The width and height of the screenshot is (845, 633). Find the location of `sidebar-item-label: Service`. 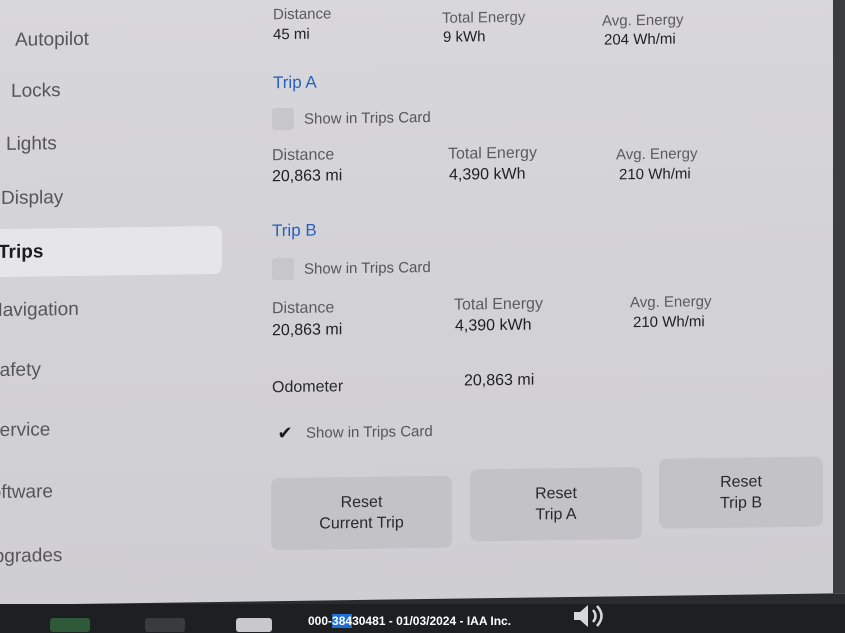

sidebar-item-label: Service is located at coordinates (25, 430).